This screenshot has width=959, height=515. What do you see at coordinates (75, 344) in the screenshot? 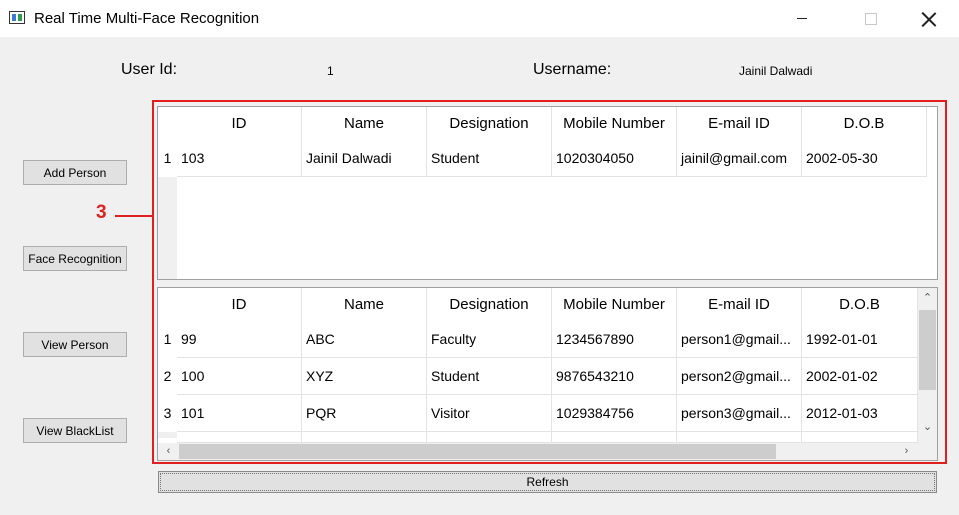
I see `view-person-button: View Person` at bounding box center [75, 344].